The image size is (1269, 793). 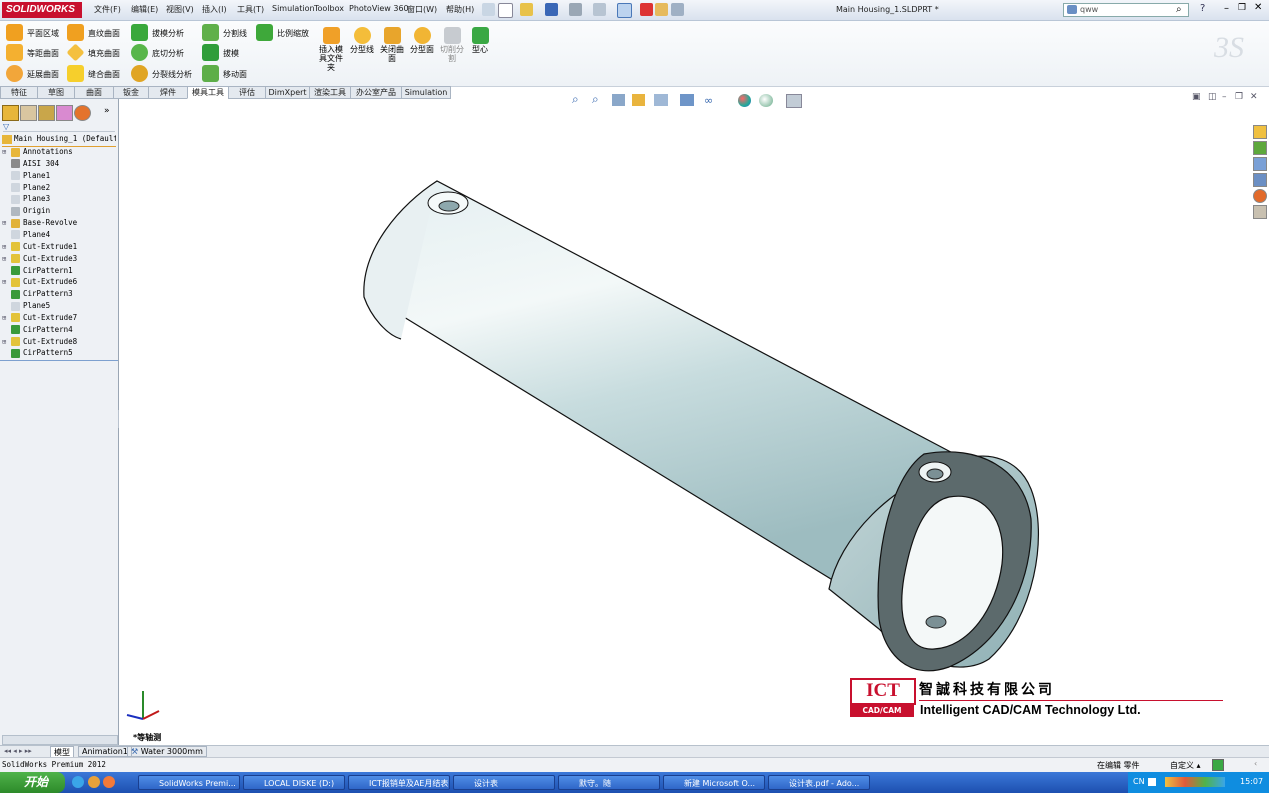 What do you see at coordinates (39, 248) in the screenshot?
I see `tree-item-cut-extrude1: ⊞ Cut-Extrude1` at bounding box center [39, 248].